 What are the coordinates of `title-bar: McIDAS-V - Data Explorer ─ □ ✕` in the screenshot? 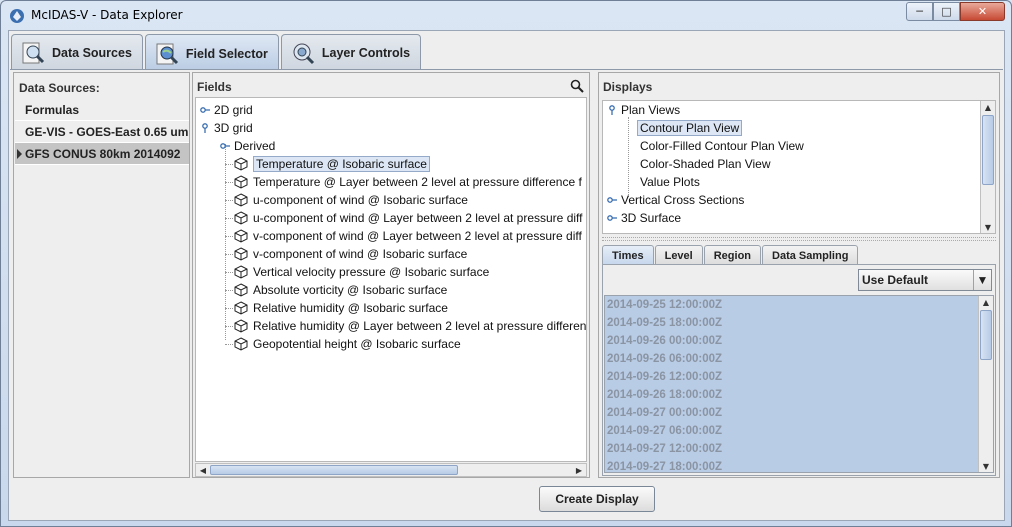 It's located at (506, 16).